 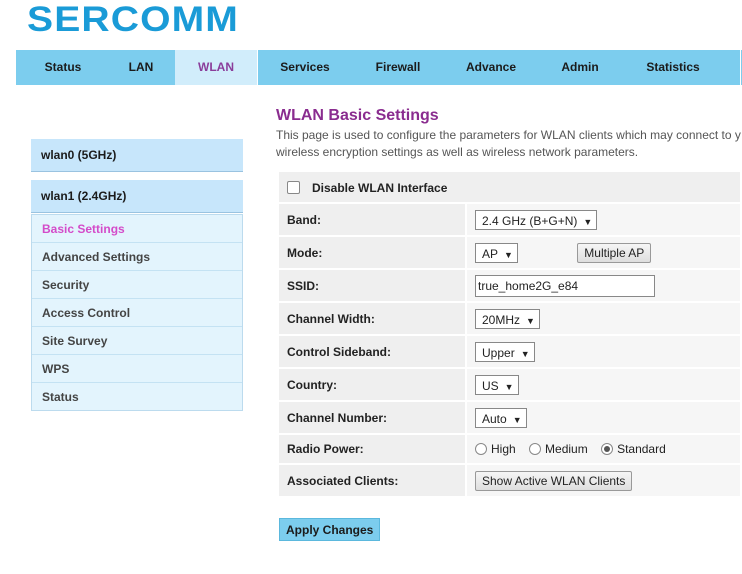 What do you see at coordinates (141, 67) in the screenshot?
I see `tab-lan: LAN` at bounding box center [141, 67].